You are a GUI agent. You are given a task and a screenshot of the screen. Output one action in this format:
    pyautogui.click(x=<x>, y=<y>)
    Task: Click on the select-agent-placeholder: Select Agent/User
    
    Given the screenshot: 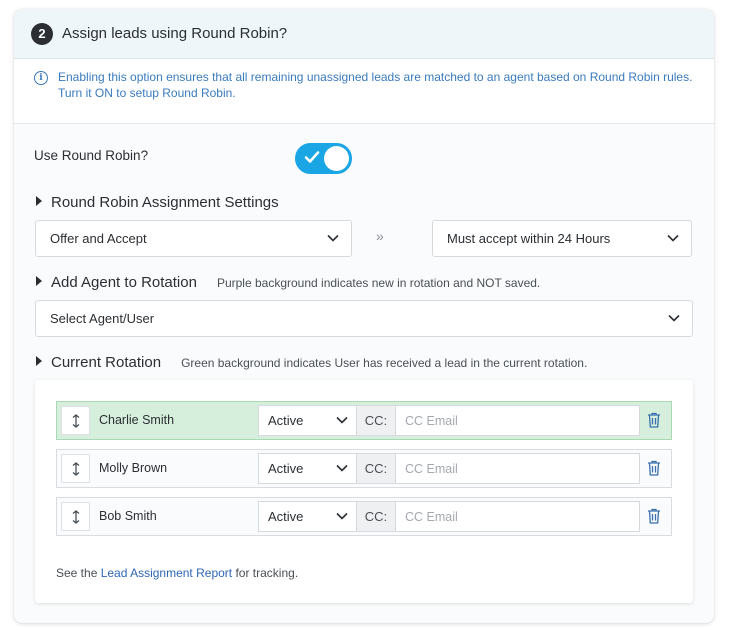 What is the action you would take?
    pyautogui.click(x=102, y=318)
    